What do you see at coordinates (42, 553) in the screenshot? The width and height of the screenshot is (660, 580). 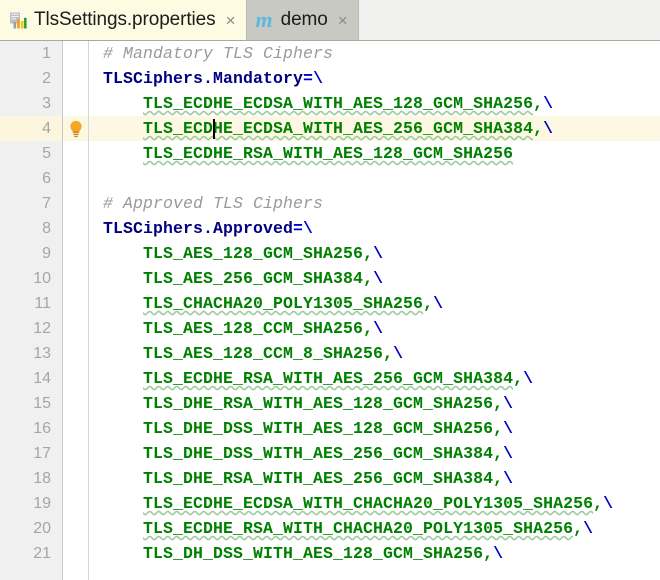 I see `line-number: 21` at bounding box center [42, 553].